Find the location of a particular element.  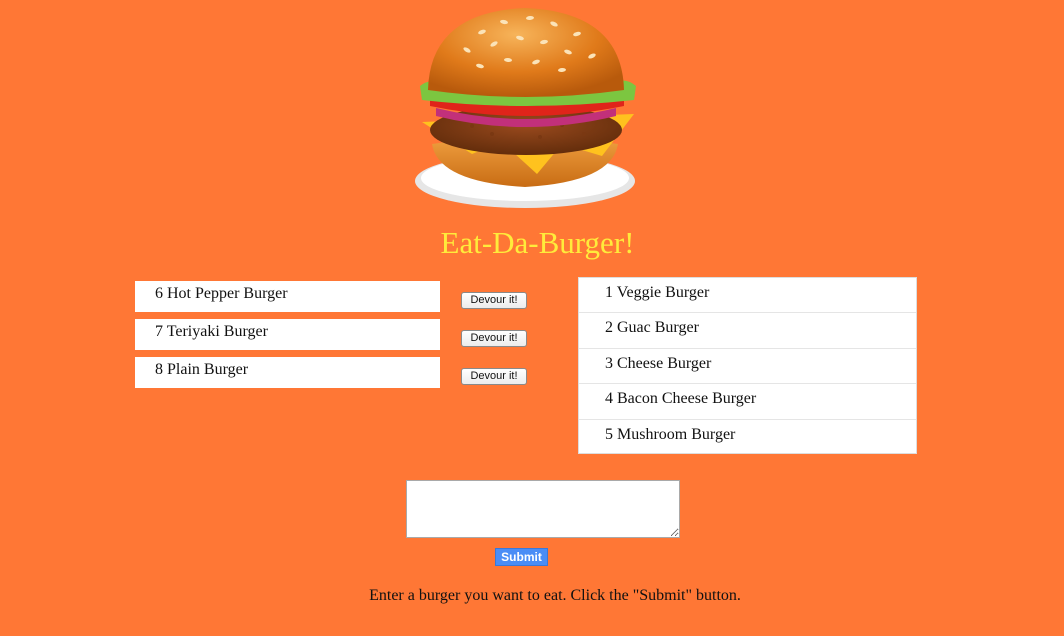

burger-name: 8 Plain Burger is located at coordinates (202, 369).